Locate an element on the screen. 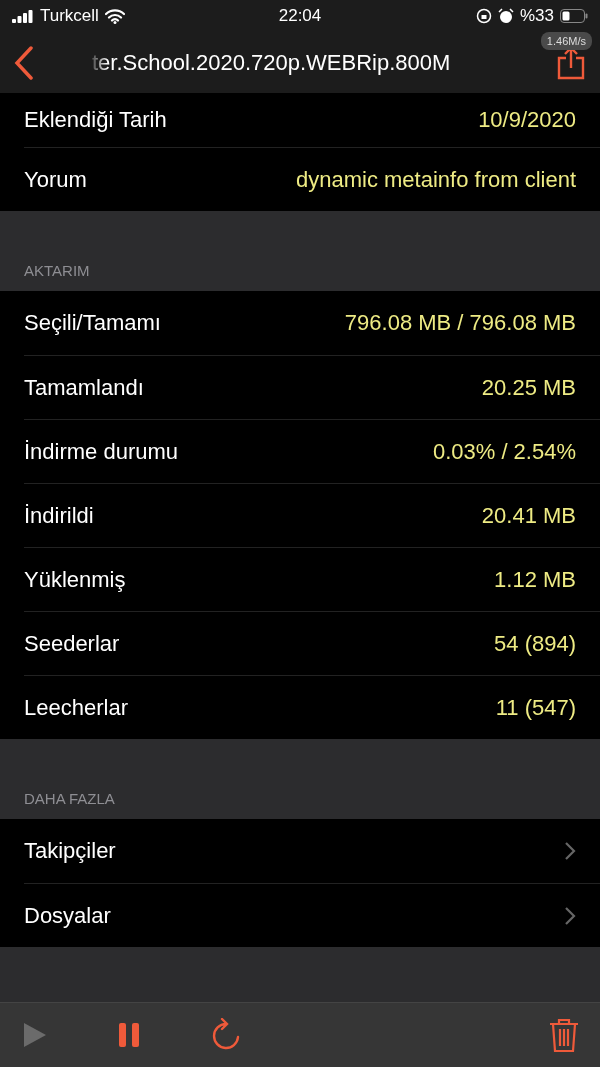  row-value: 20.41 MB is located at coordinates (528, 515).